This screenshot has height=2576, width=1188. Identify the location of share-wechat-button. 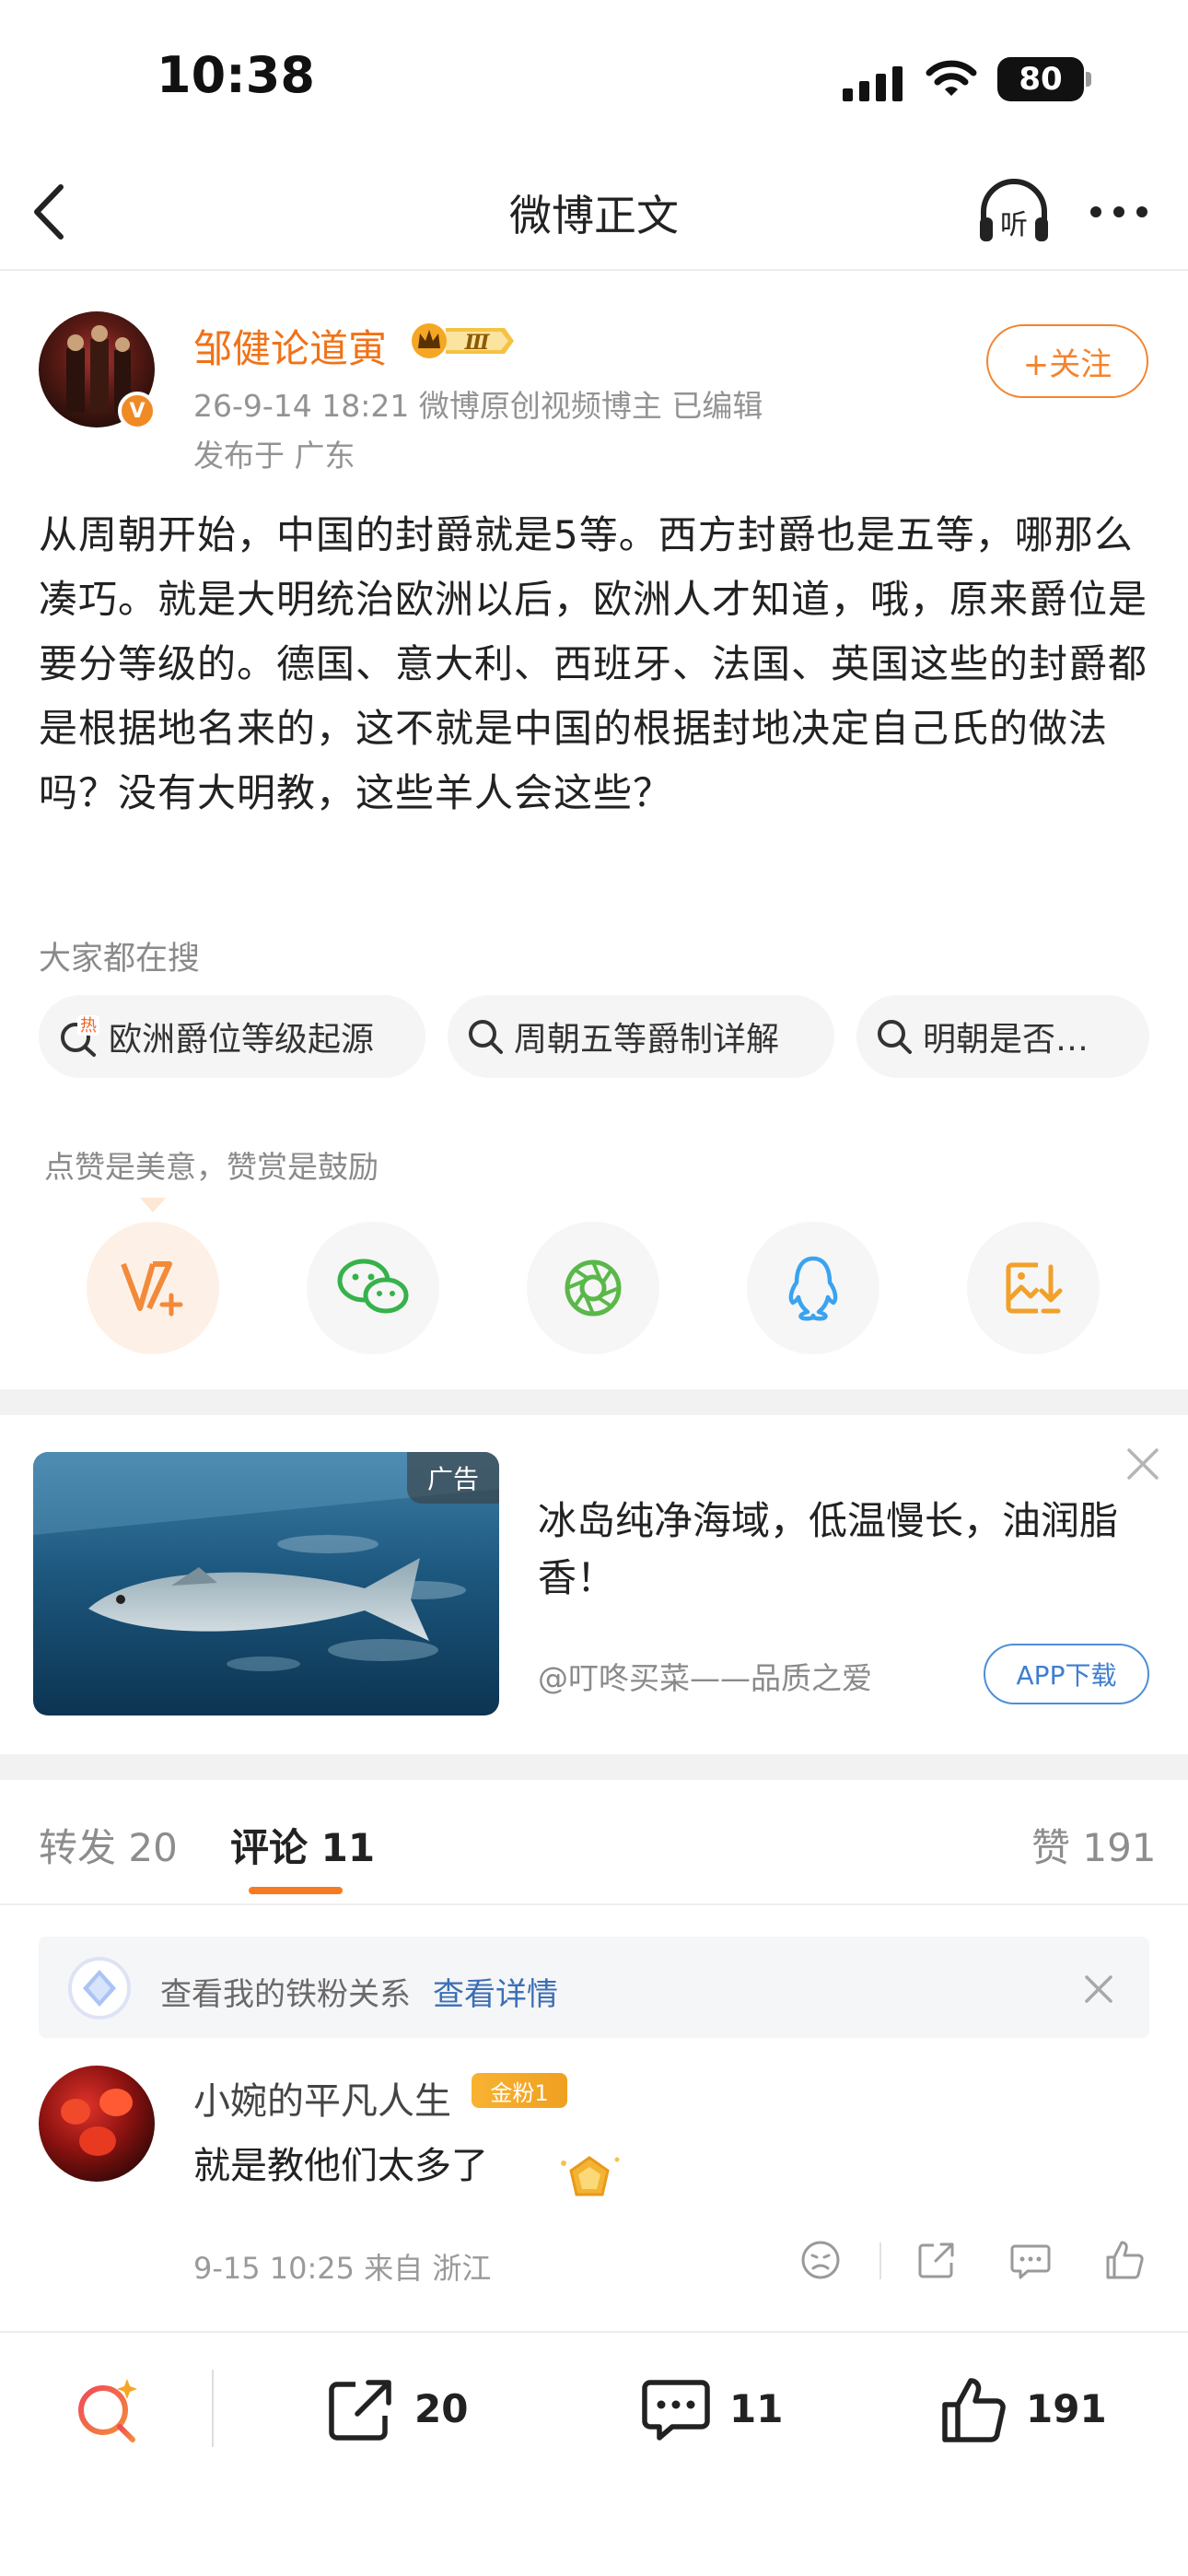
(373, 1288).